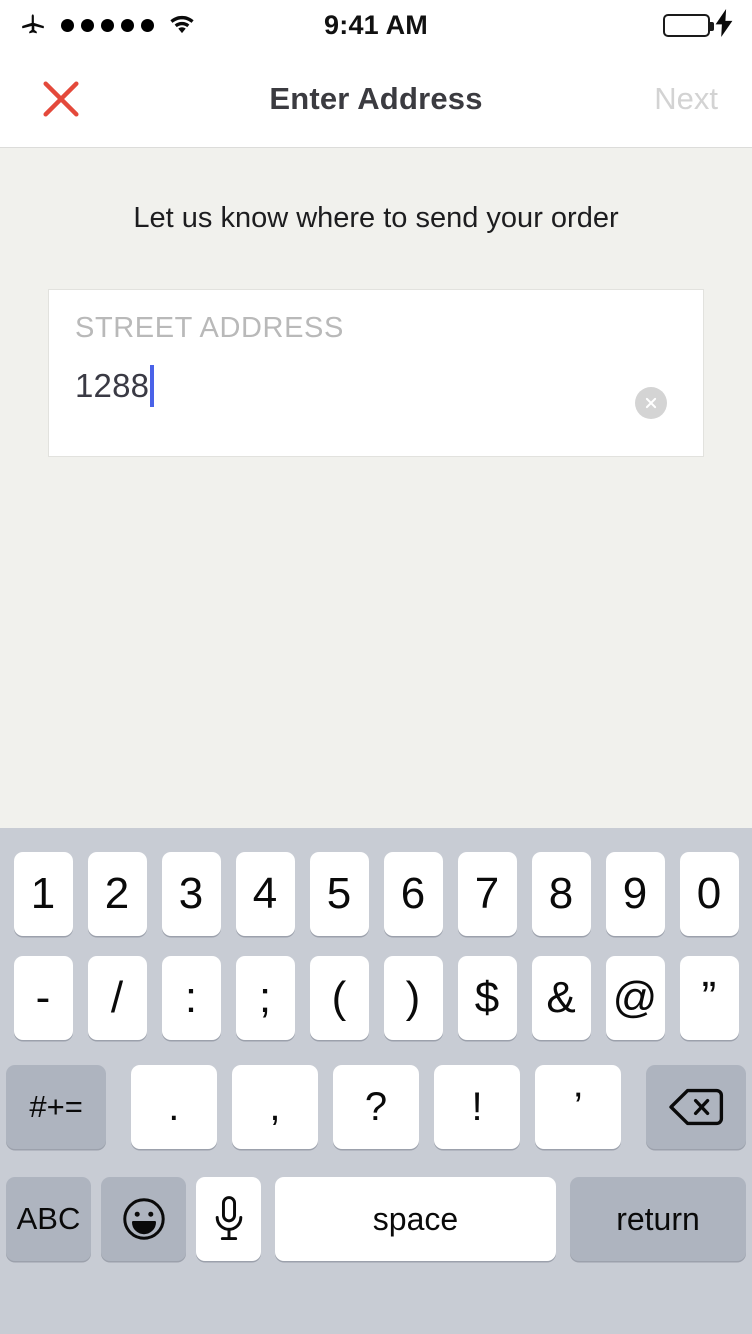 The width and height of the screenshot is (752, 1334). What do you see at coordinates (376, 894) in the screenshot?
I see `keyboard-row-numbers: 1 2 3 4 5 6 7 8 9 0` at bounding box center [376, 894].